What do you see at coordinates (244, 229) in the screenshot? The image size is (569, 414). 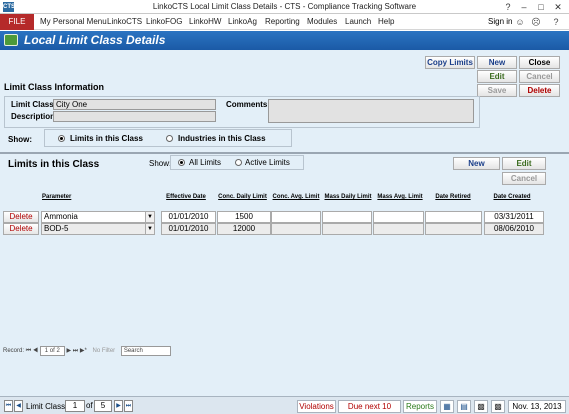 I see `conc-daily-cell: 12000` at bounding box center [244, 229].